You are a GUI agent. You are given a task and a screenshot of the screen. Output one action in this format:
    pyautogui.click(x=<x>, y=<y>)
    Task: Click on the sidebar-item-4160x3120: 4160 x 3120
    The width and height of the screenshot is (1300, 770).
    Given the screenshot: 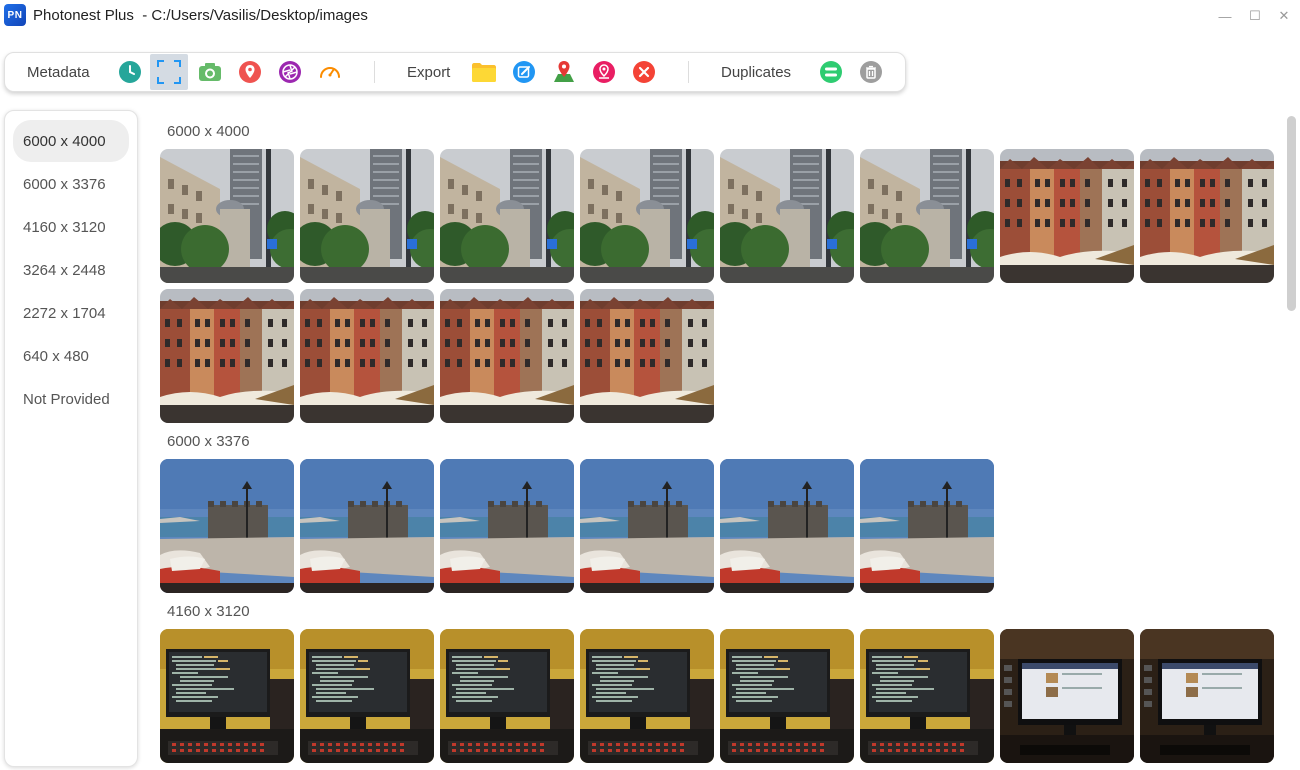 What is the action you would take?
    pyautogui.click(x=71, y=227)
    